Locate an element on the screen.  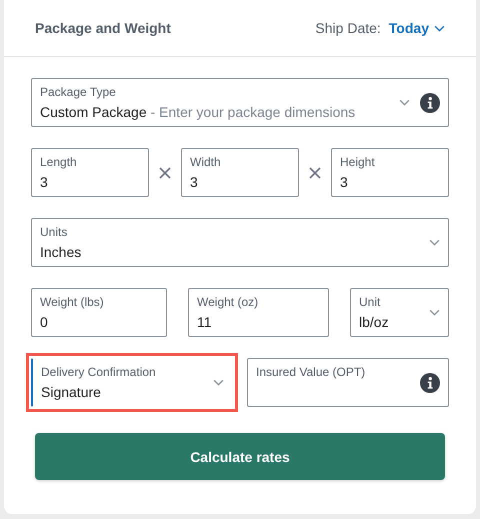
input-field: Width 3 is located at coordinates (240, 172).